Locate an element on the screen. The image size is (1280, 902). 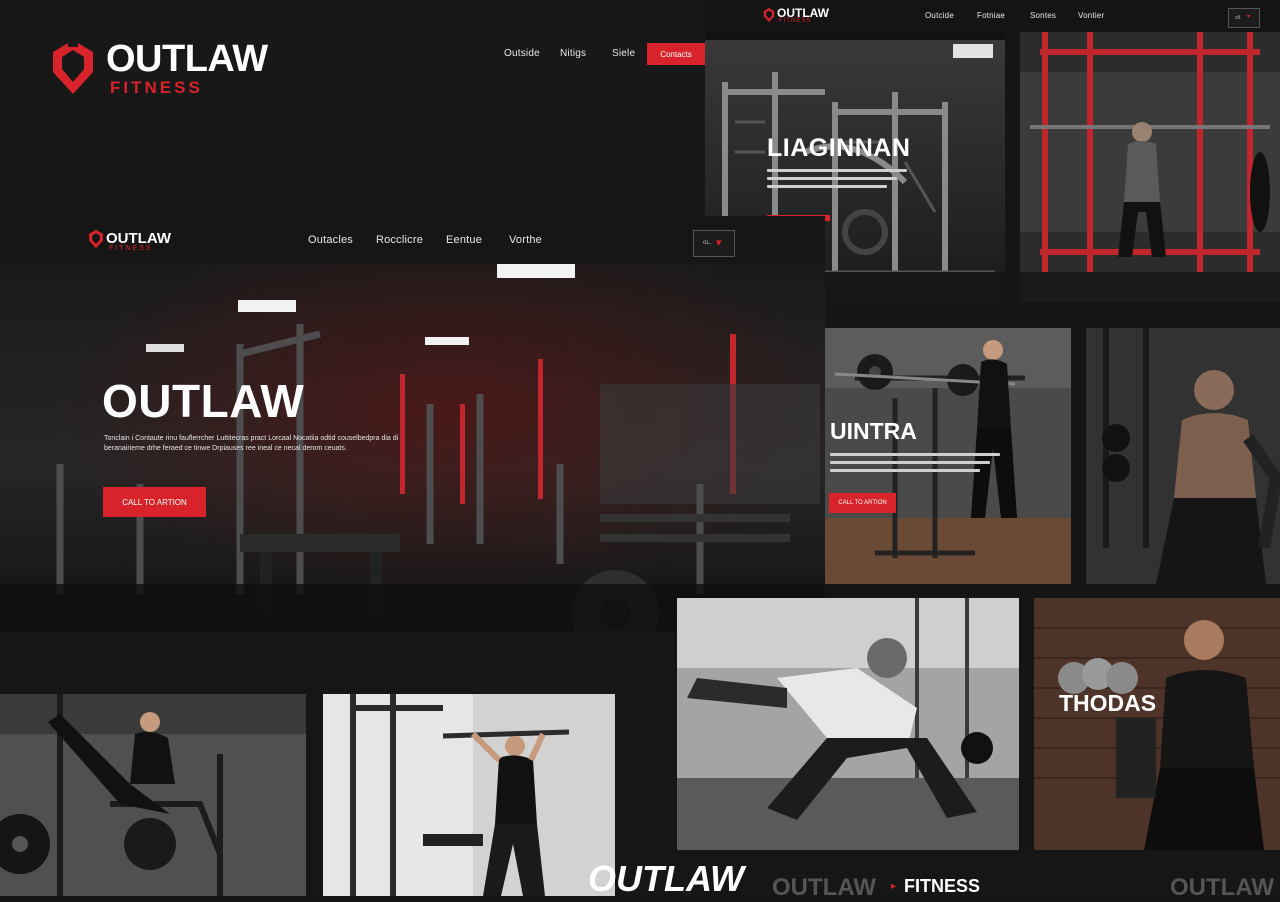
lunge-man-image is located at coordinates (848, 724).